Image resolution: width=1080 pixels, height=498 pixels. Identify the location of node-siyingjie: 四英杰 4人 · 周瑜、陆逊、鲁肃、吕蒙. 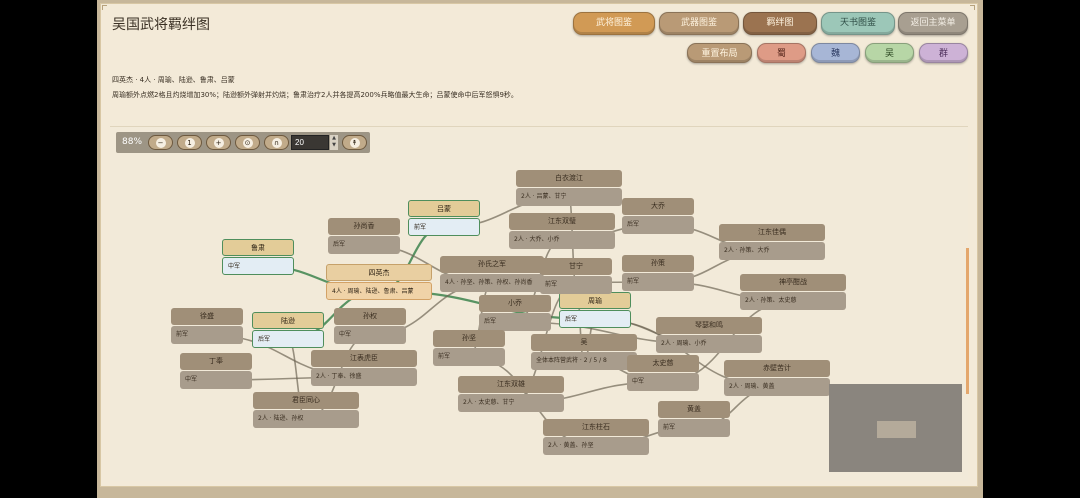
(379, 282).